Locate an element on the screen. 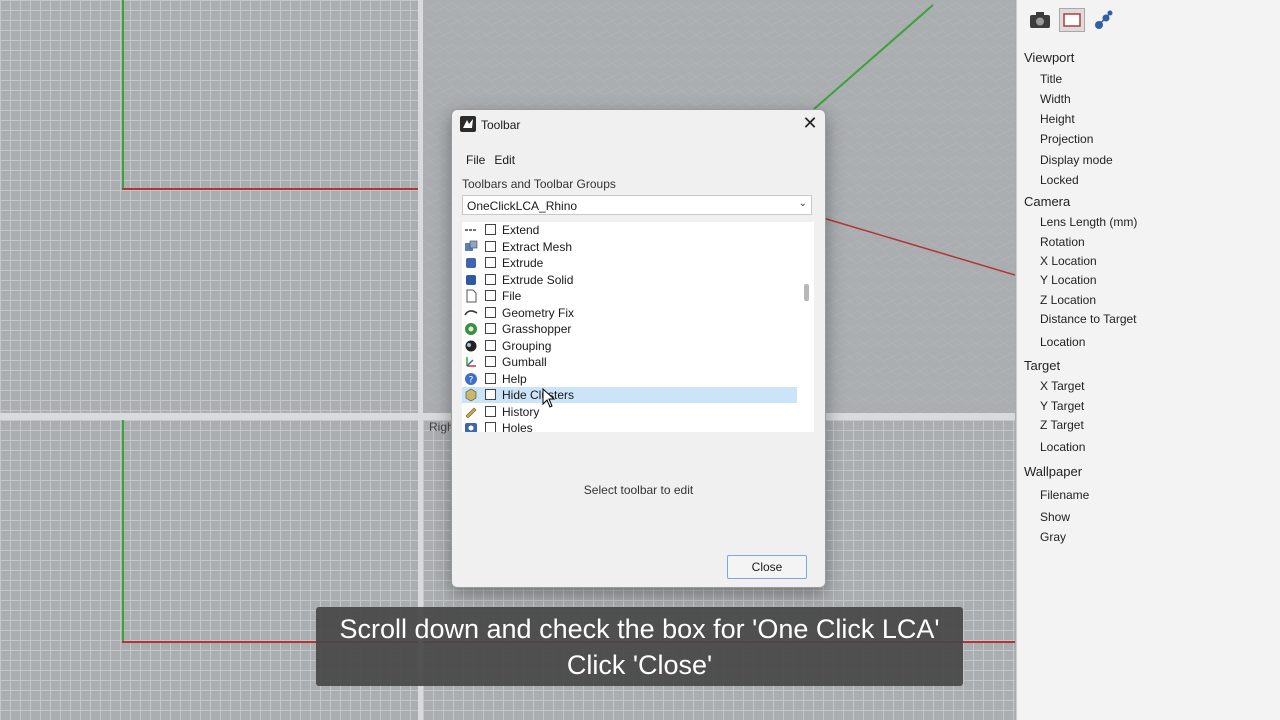  help-icon: ? is located at coordinates (471, 379).